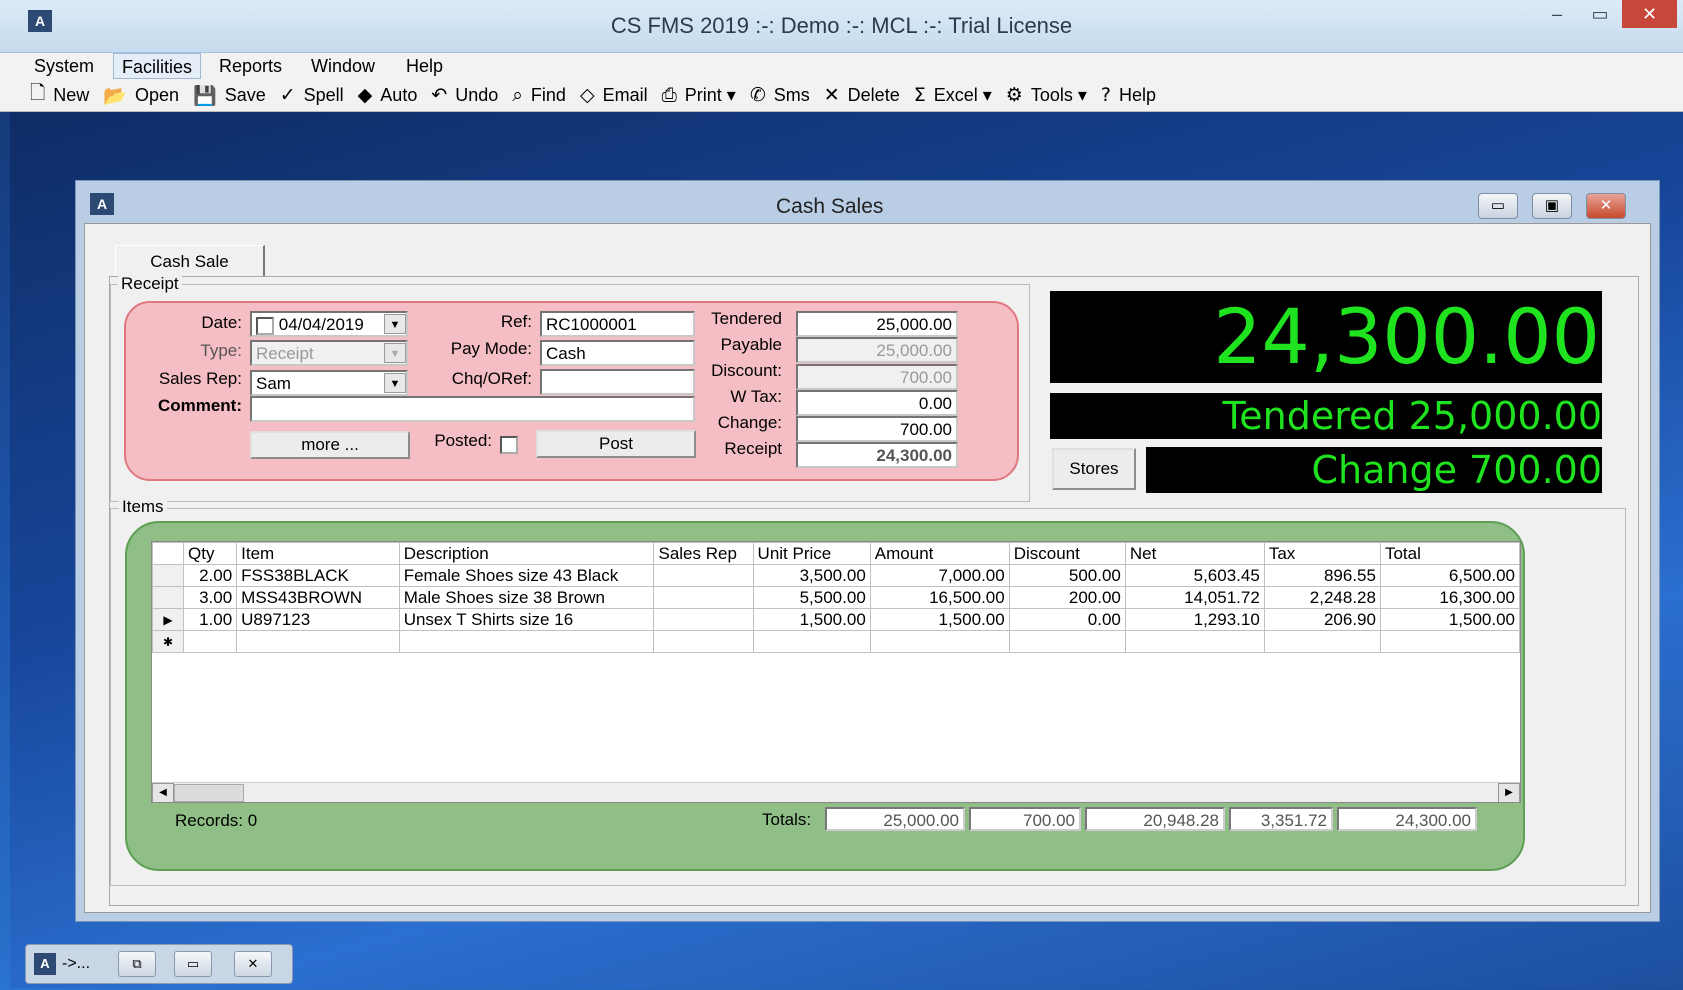  I want to click on cell-item: MSS43BROWN, so click(318, 597).